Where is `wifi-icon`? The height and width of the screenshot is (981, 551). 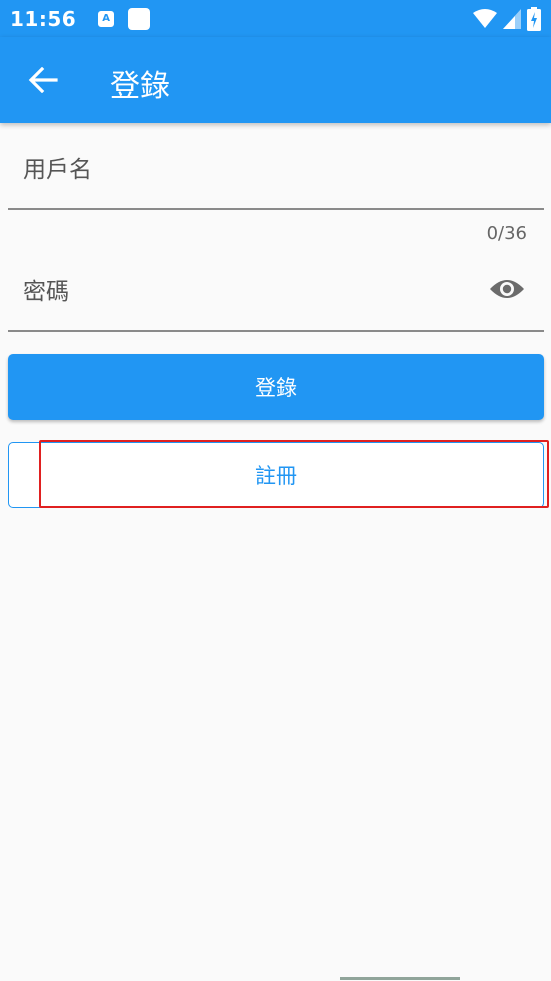 wifi-icon is located at coordinates (485, 18).